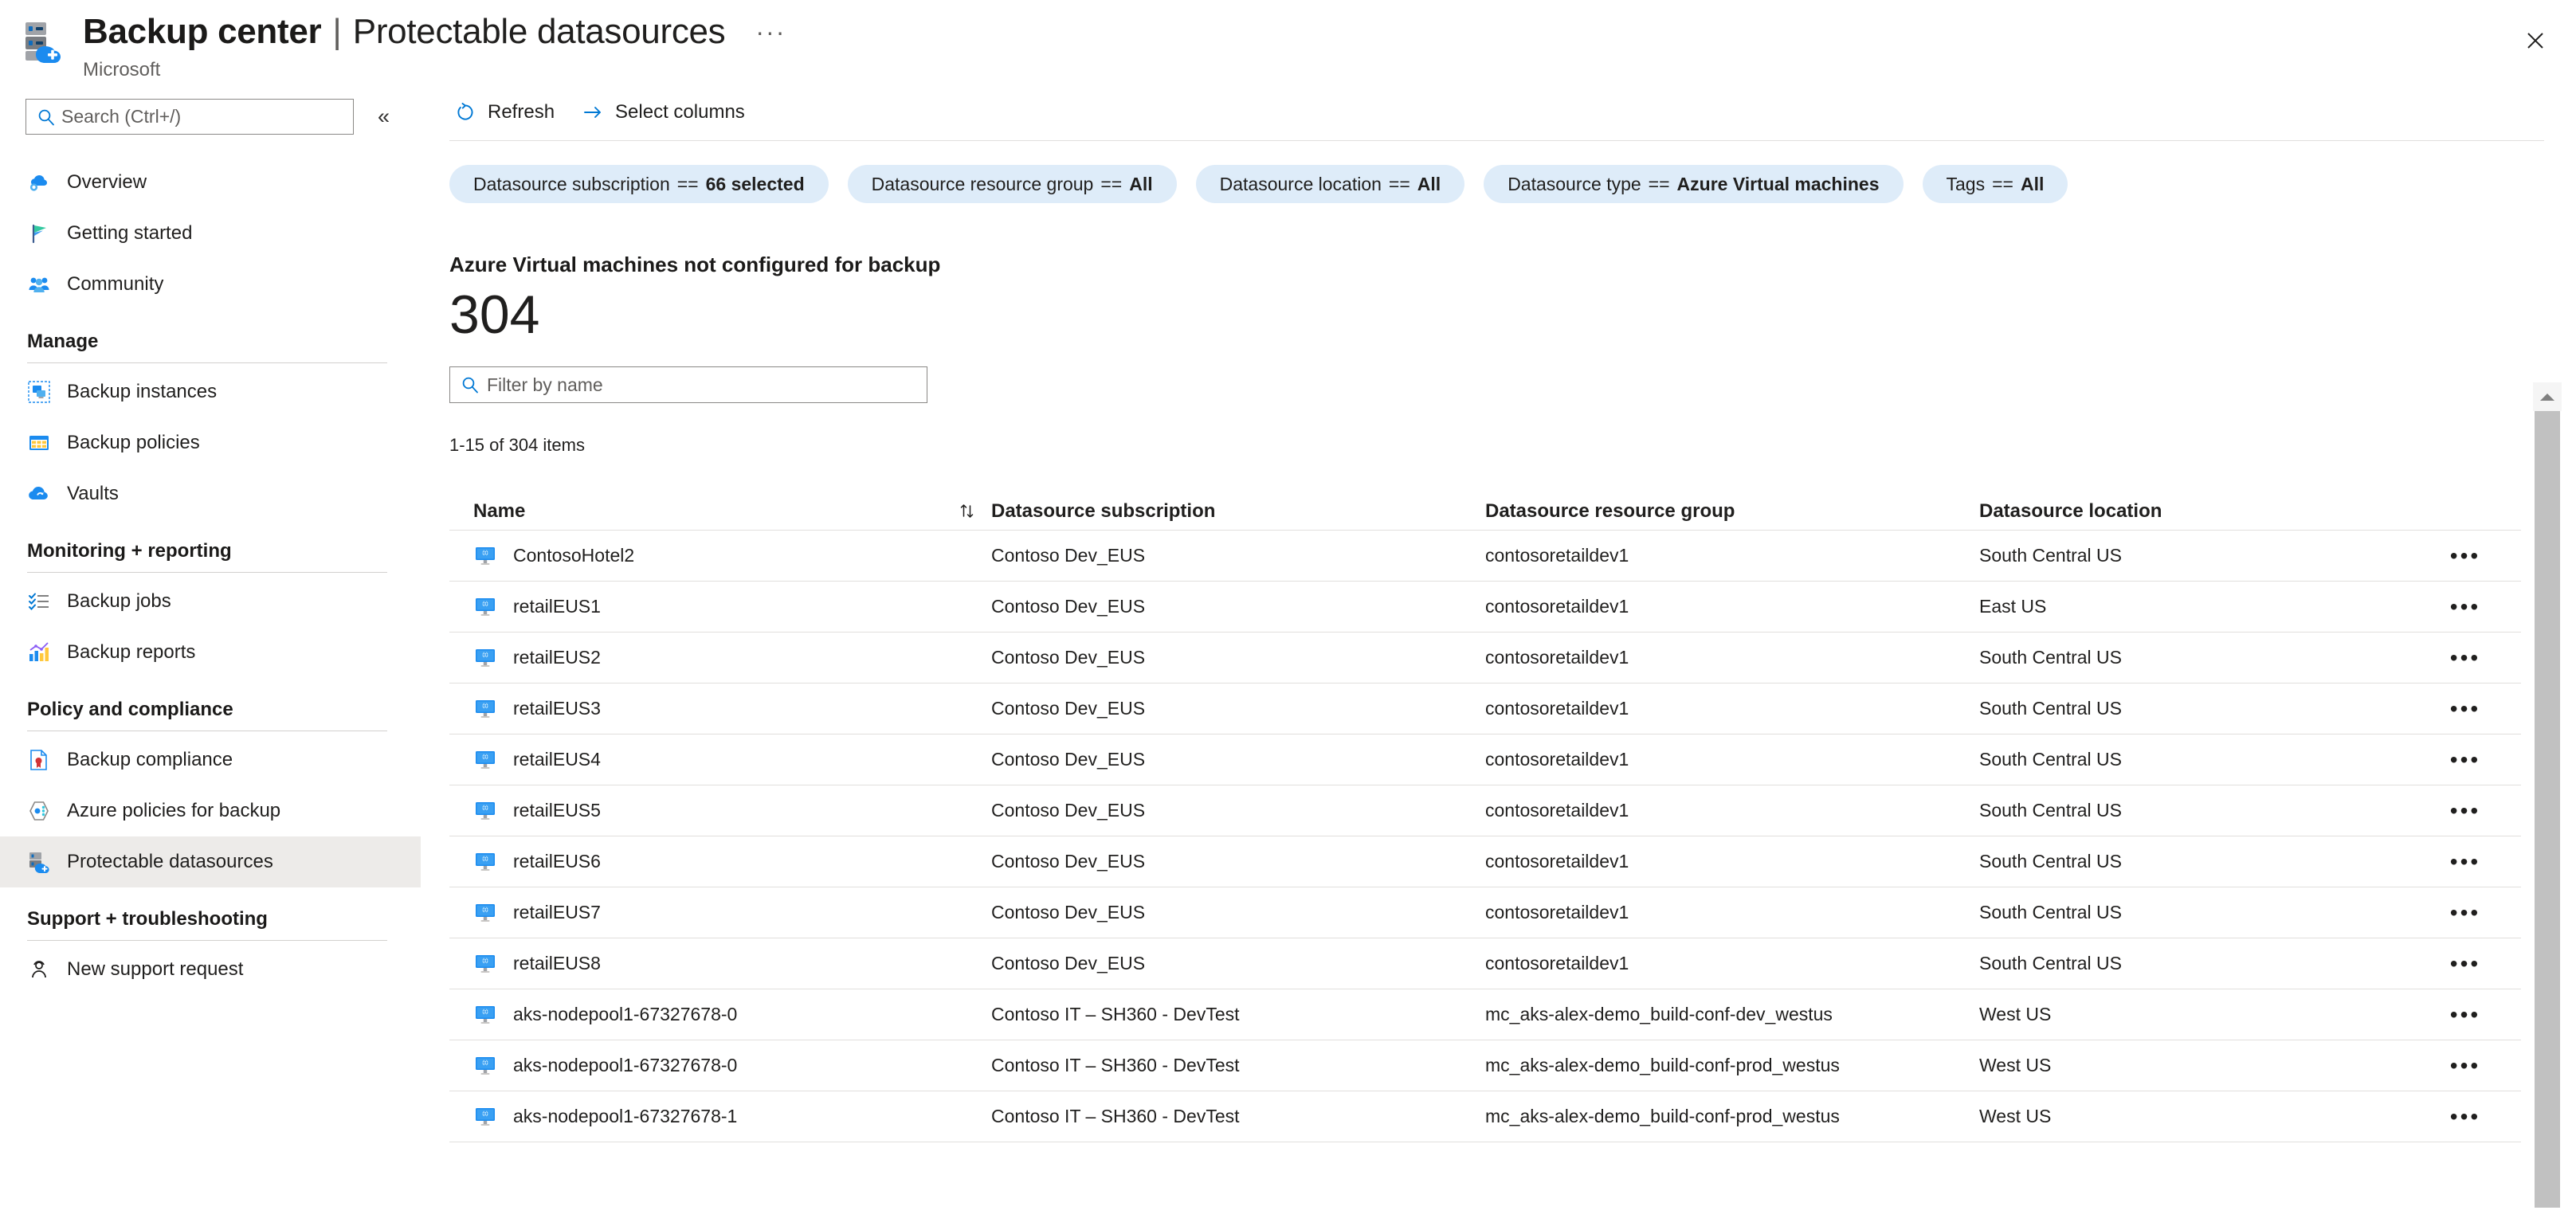 Image resolution: width=2576 pixels, height=1226 pixels. I want to click on row-name-link: ContosoHotel2, so click(573, 555).